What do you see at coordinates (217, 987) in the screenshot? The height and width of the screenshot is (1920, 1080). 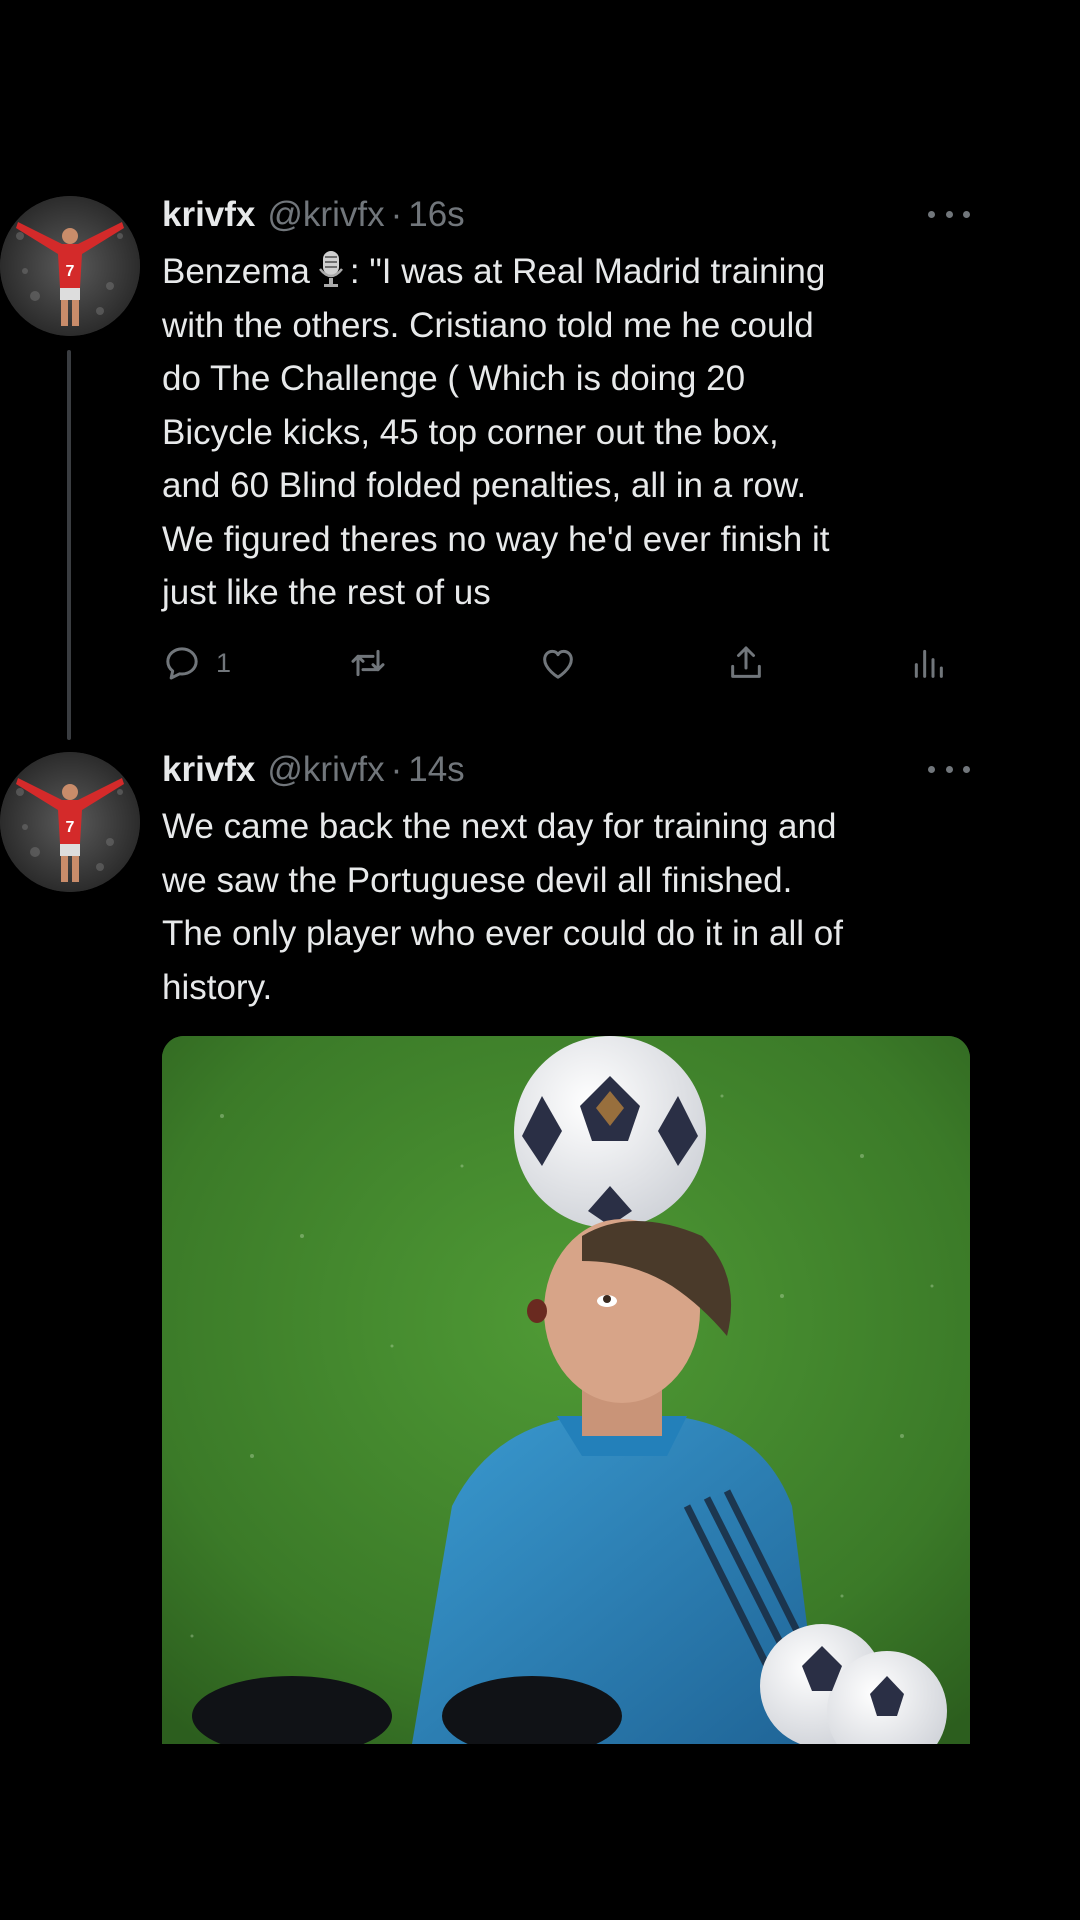 I see `tweet-line: history.` at bounding box center [217, 987].